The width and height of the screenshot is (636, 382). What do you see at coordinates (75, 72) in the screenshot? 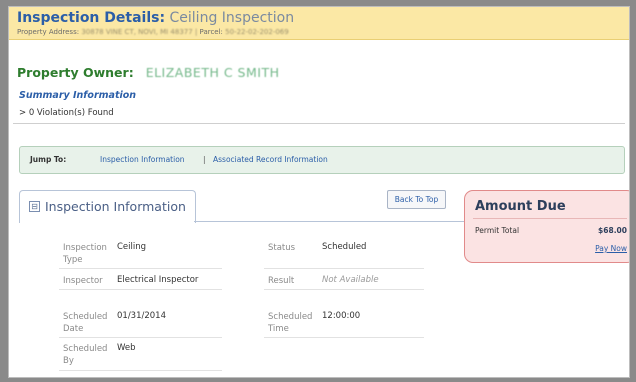
I see `owner-label: Property Owner:` at bounding box center [75, 72].